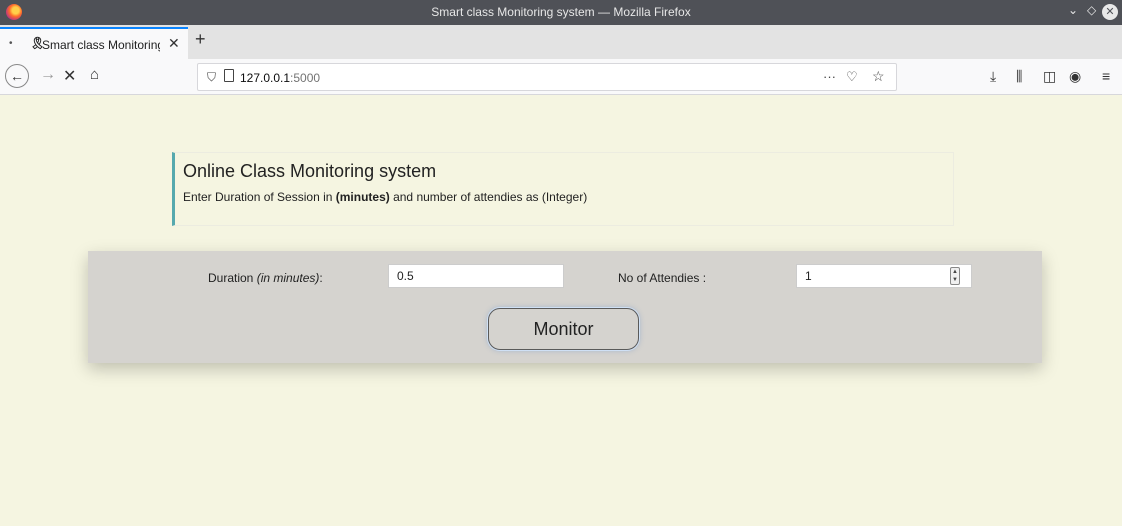  What do you see at coordinates (321, 278) in the screenshot?
I see `duration-label-colon: :` at bounding box center [321, 278].